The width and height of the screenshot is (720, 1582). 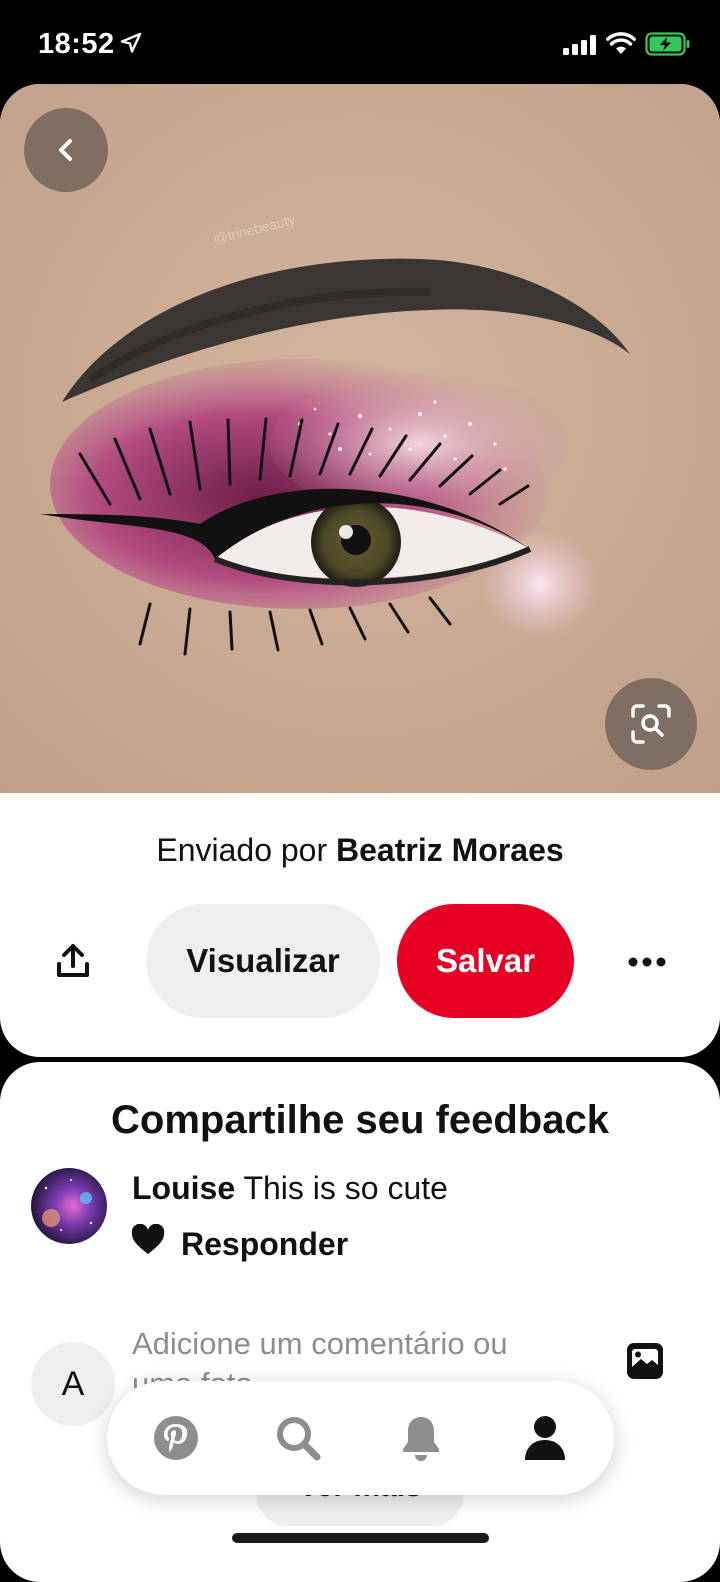 I want to click on reply-button: Responder, so click(x=264, y=1244).